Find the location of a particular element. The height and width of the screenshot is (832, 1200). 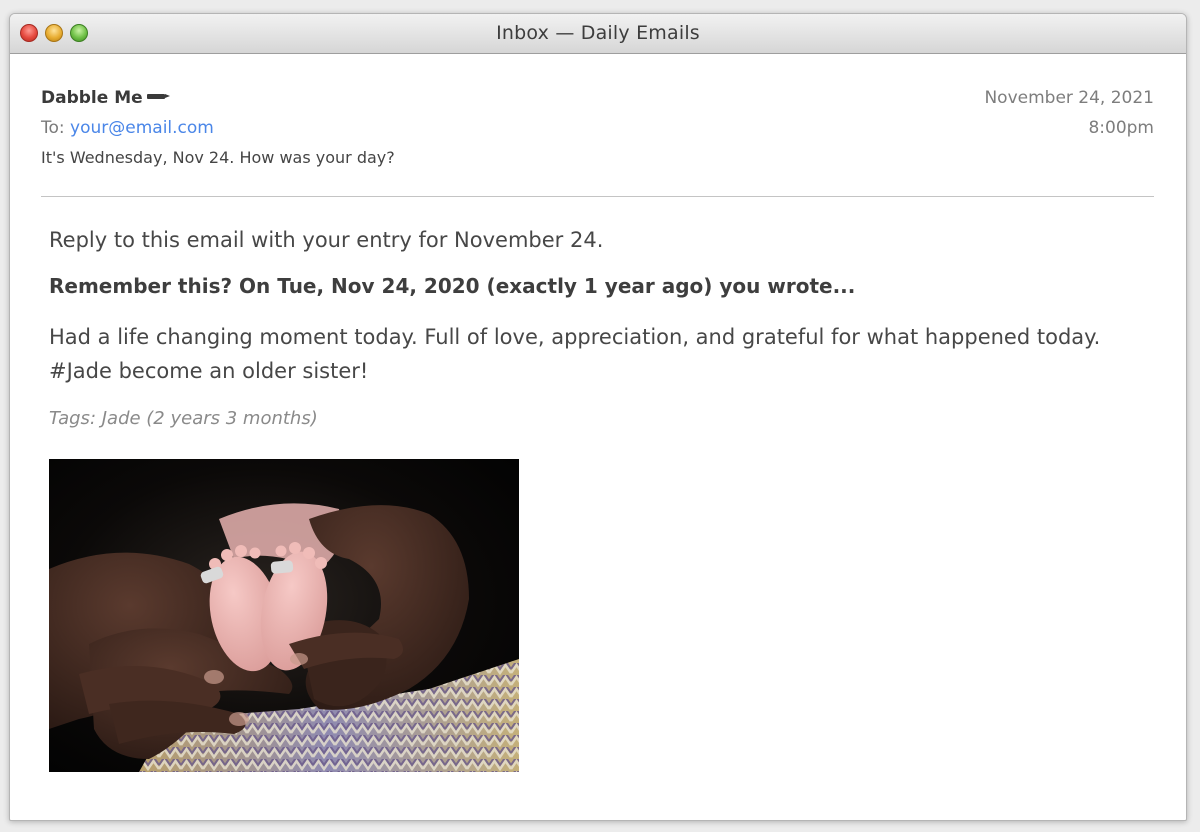

email-time: 8:00pm is located at coordinates (1121, 128).